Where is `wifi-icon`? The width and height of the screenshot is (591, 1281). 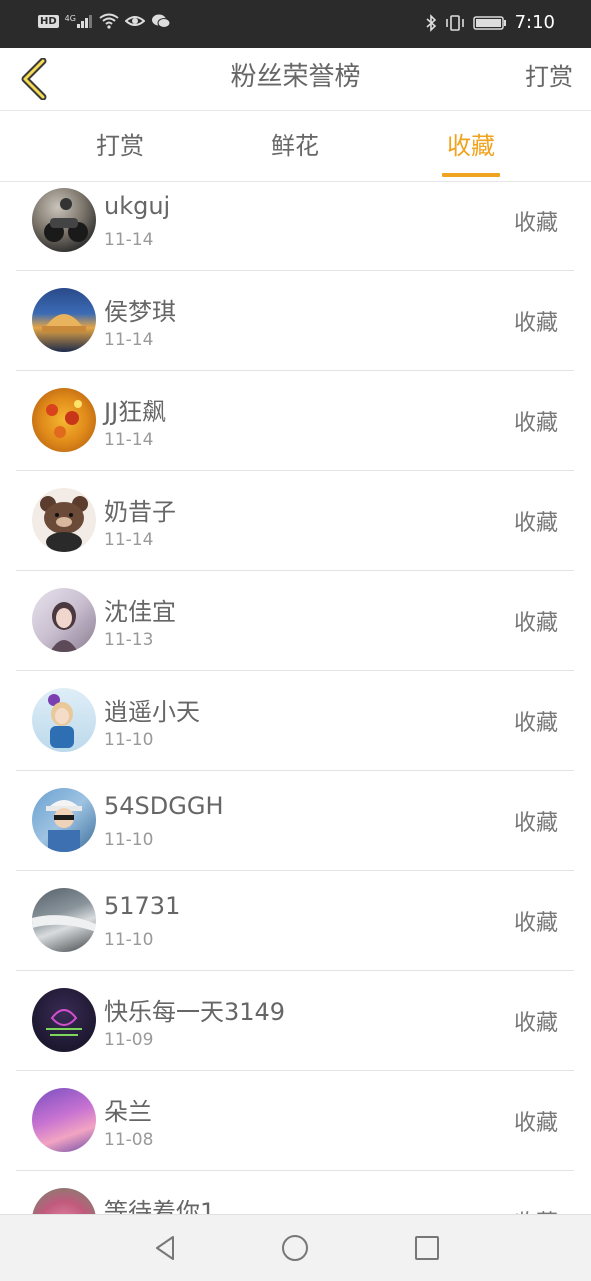
wifi-icon is located at coordinates (109, 21).